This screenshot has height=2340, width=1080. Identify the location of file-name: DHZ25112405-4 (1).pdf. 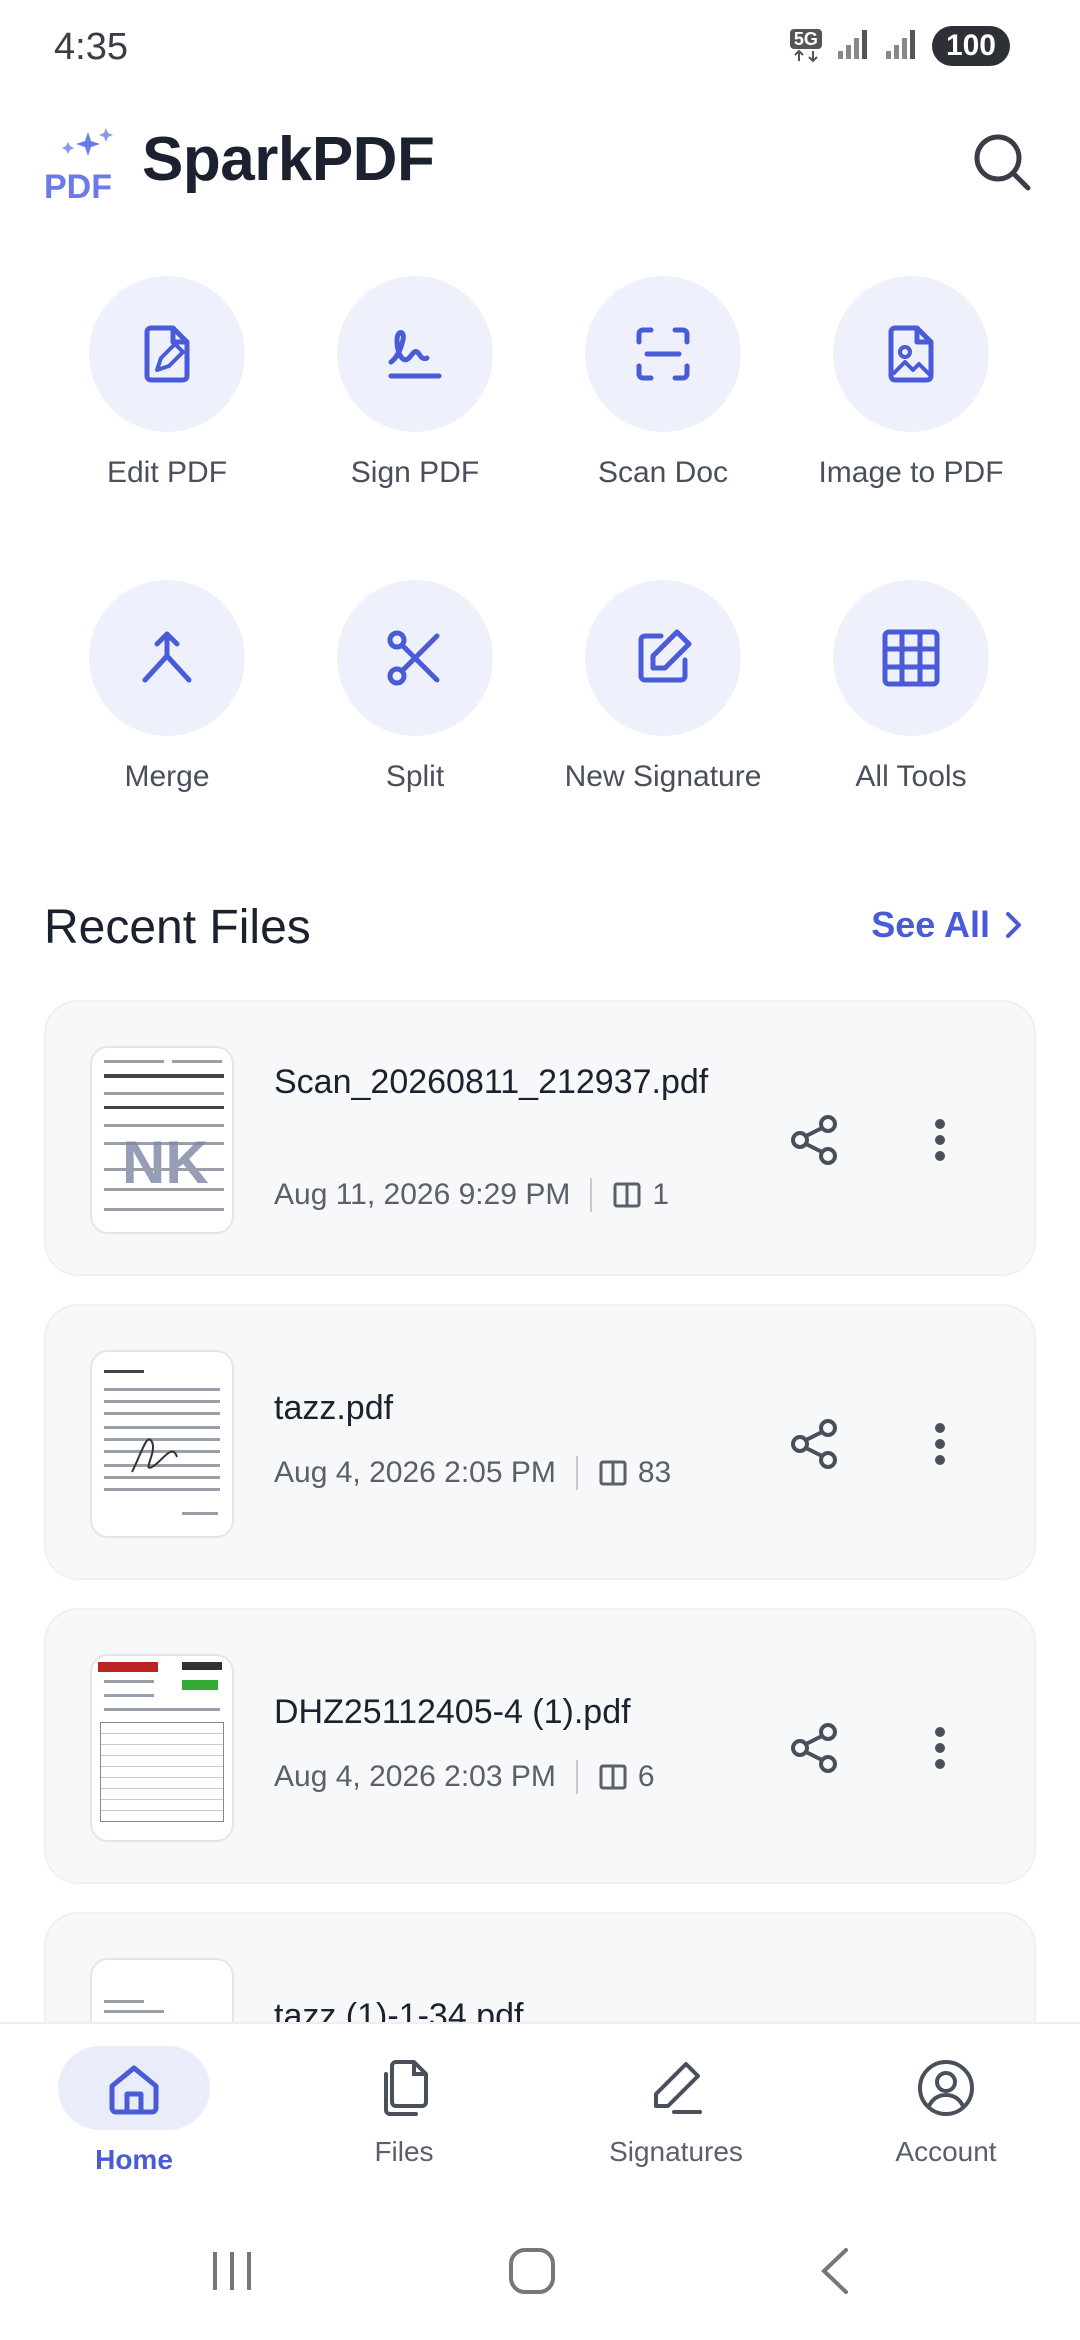
(452, 1712).